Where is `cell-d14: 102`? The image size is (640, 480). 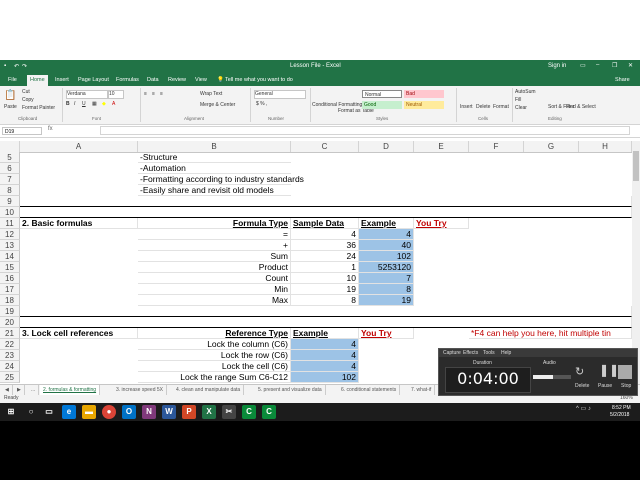 cell-d14: 102 is located at coordinates (386, 256).